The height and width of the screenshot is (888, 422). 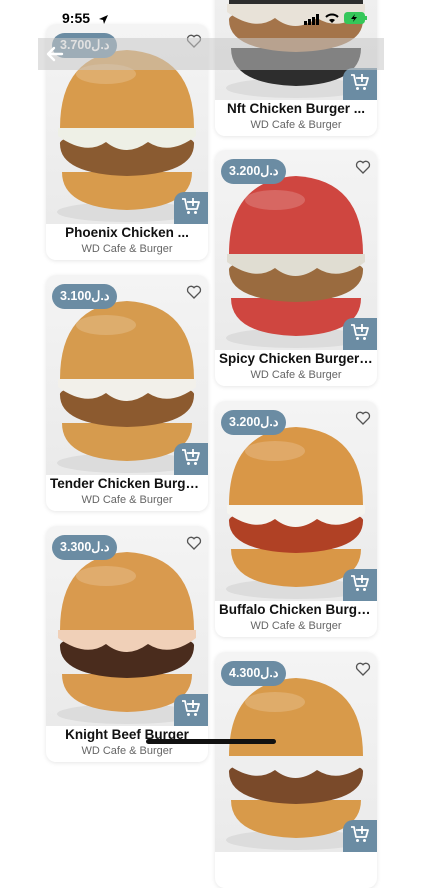 What do you see at coordinates (103, 21) in the screenshot?
I see `location-arrow-icon` at bounding box center [103, 21].